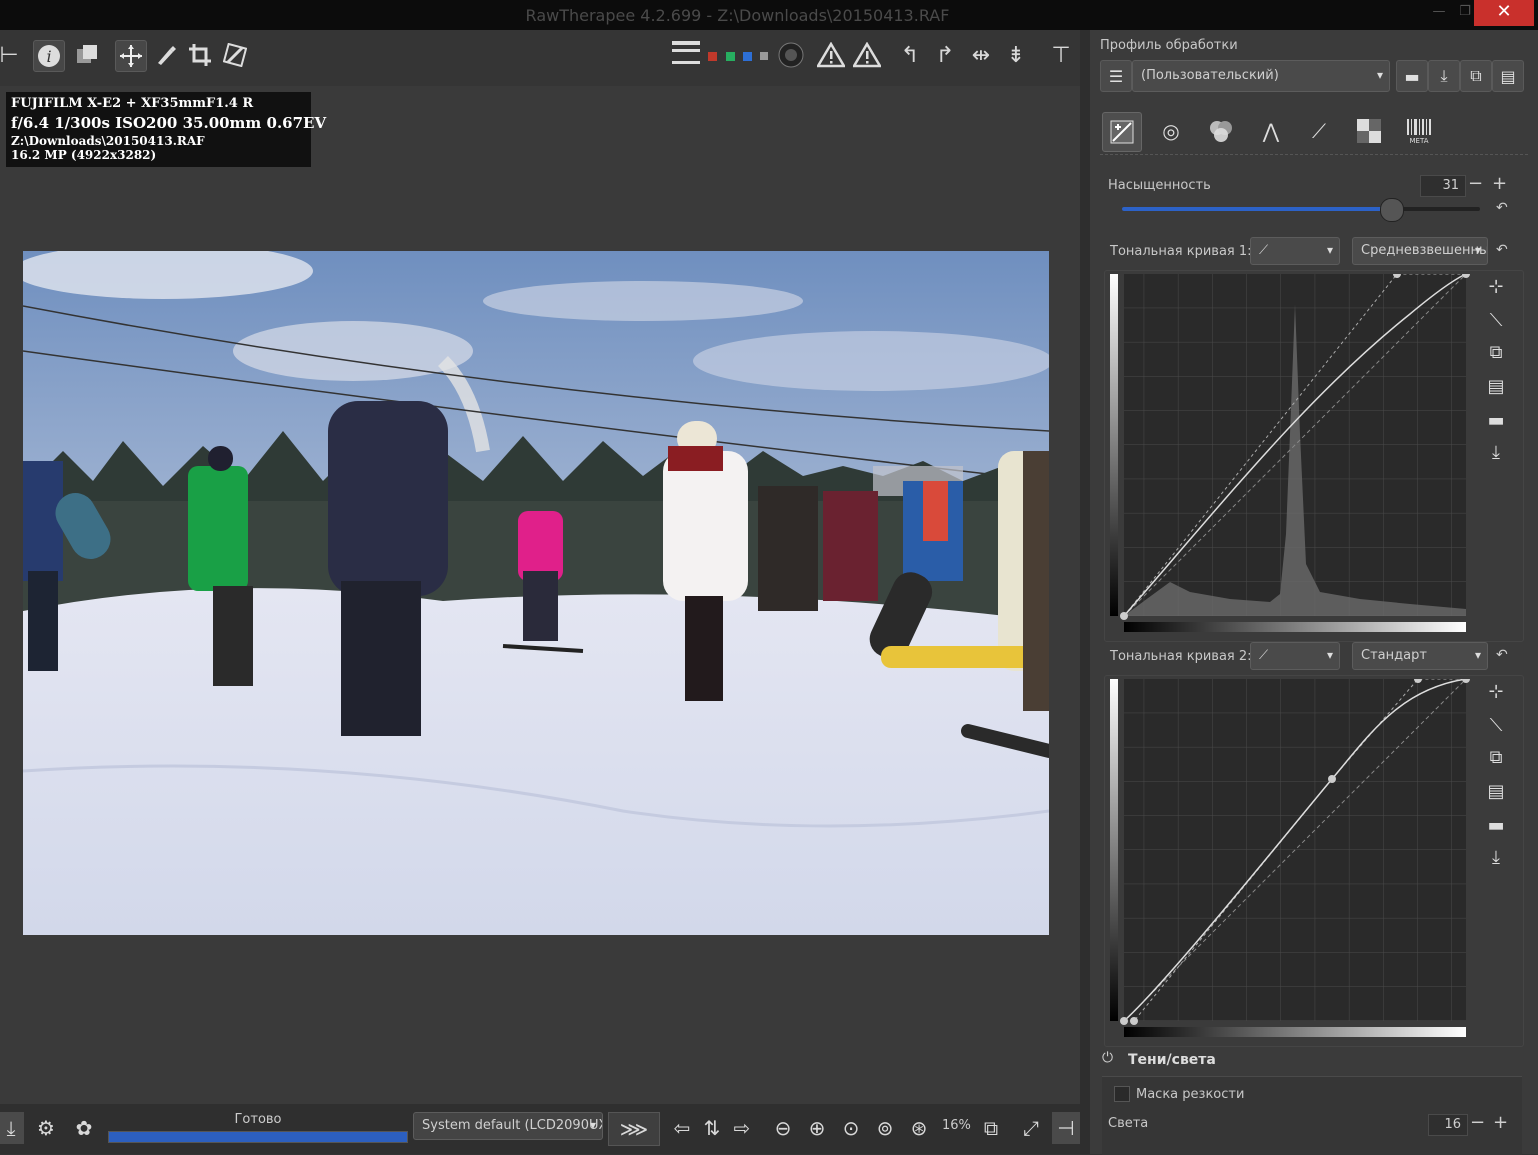 This screenshot has width=1538, height=1155. What do you see at coordinates (1444, 76) in the screenshot?
I see `save-profile-icon: ⤓` at bounding box center [1444, 76].